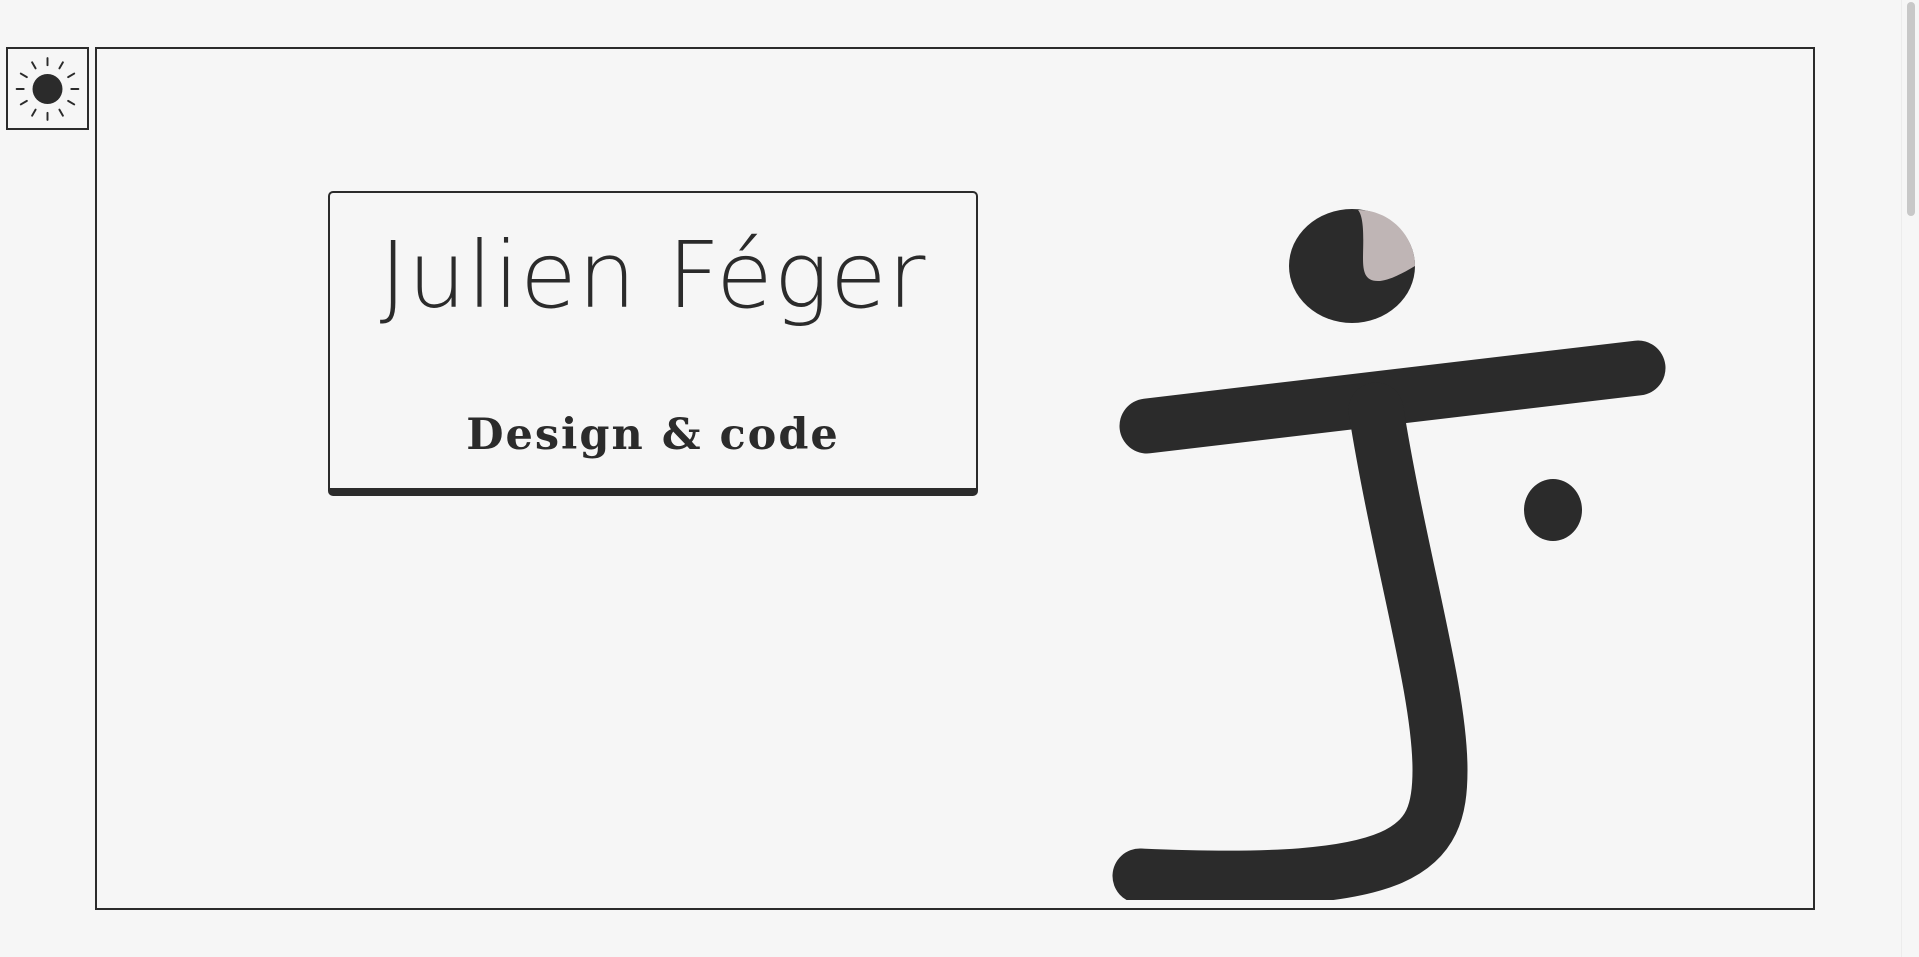 The height and width of the screenshot is (957, 1919). I want to click on logo-stem, so click(1290, 641).